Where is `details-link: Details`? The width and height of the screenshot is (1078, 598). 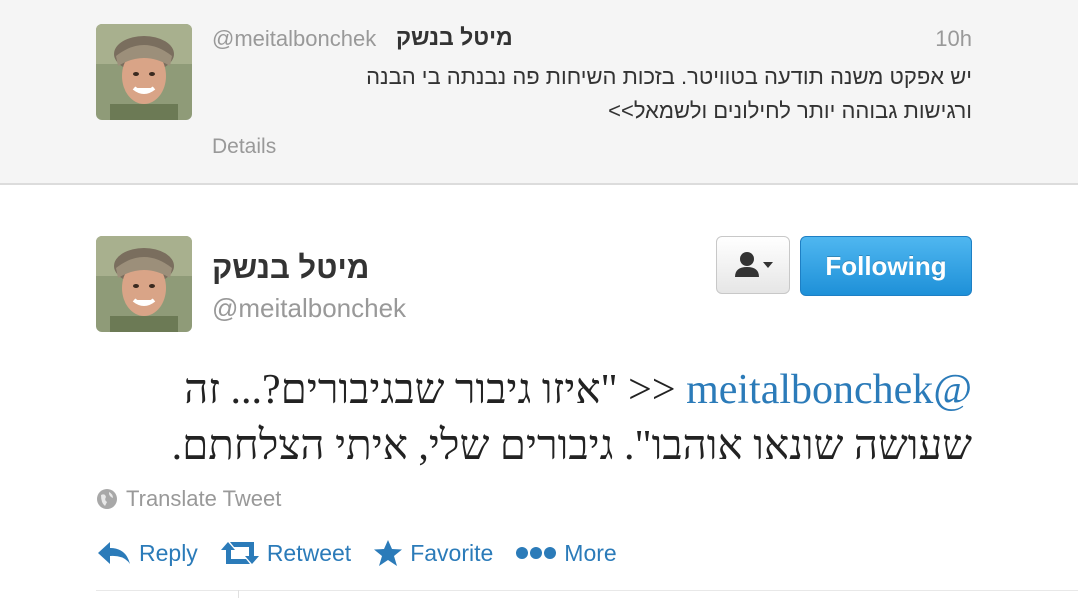 details-link: Details is located at coordinates (244, 147).